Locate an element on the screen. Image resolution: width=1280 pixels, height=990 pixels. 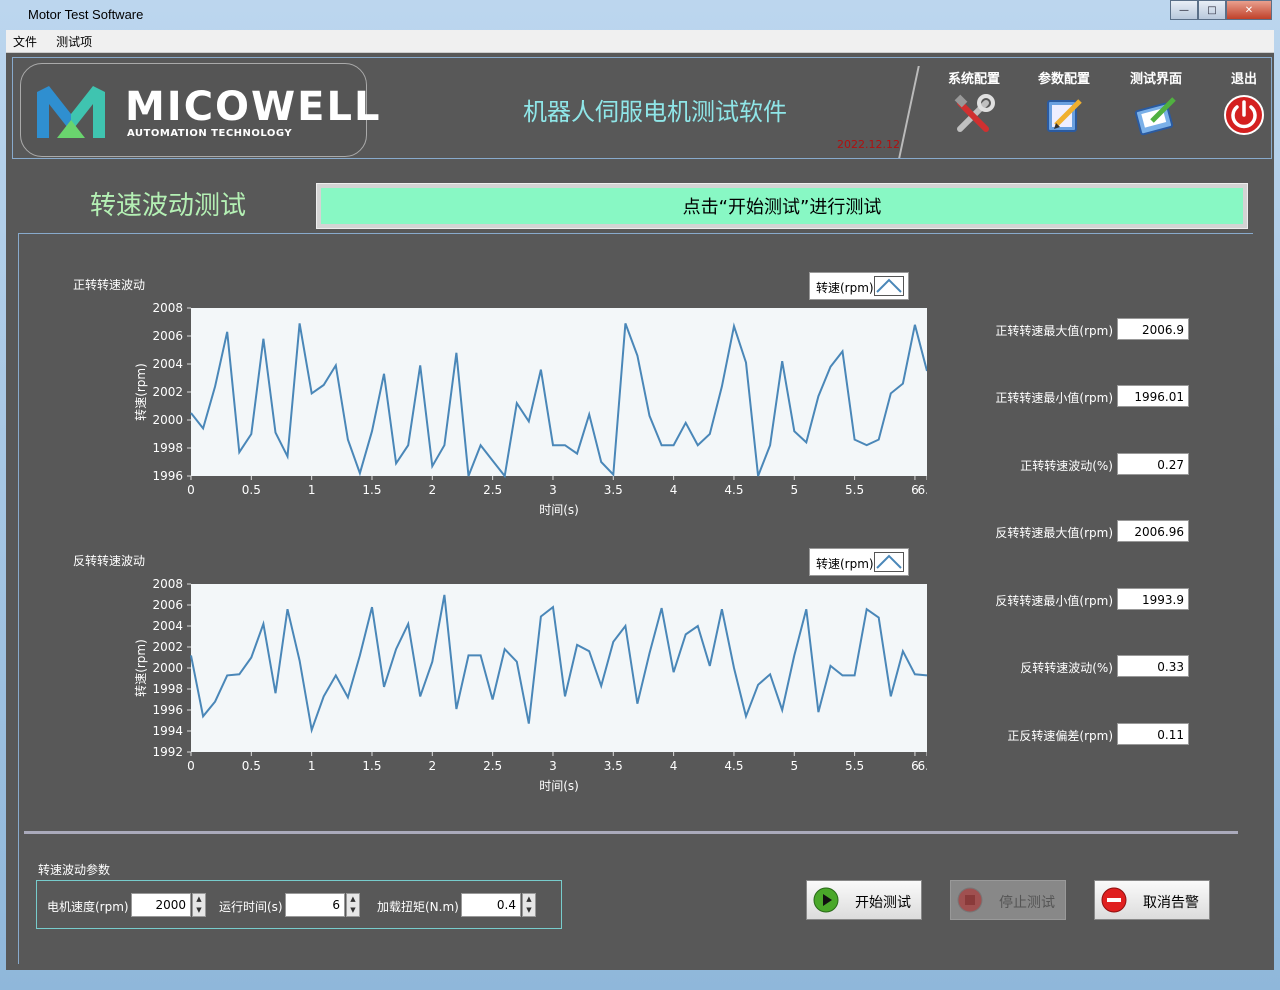
logo-subtitle: AUTOMATION TECHNOLOGY is located at coordinates (210, 133).